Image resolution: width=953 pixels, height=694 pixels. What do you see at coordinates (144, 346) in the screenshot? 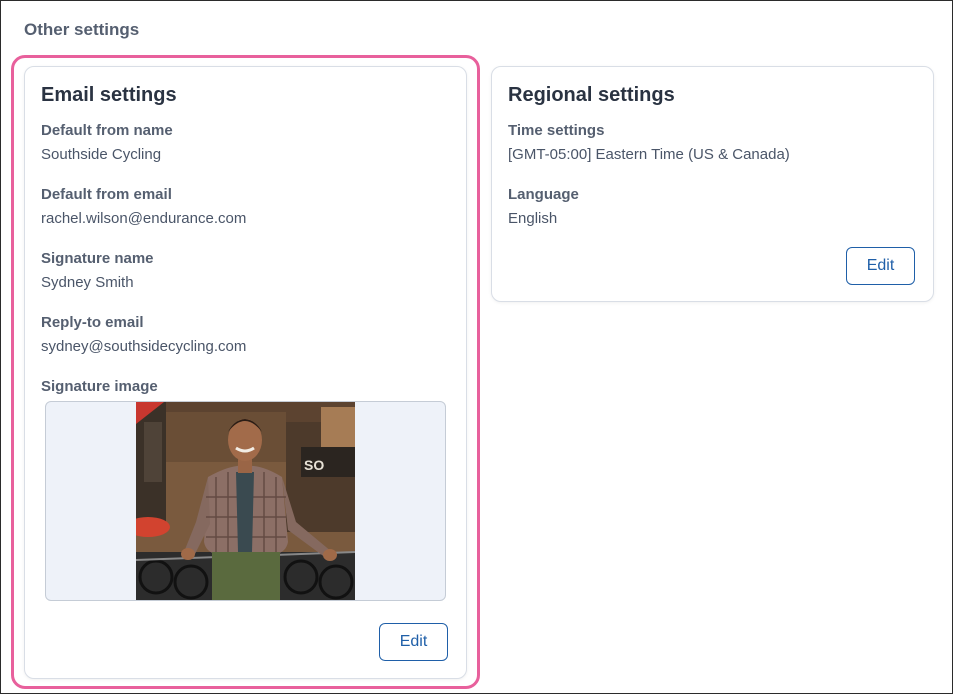
I see `reply-to-email-value: sydney@southsidecycling.com` at bounding box center [144, 346].